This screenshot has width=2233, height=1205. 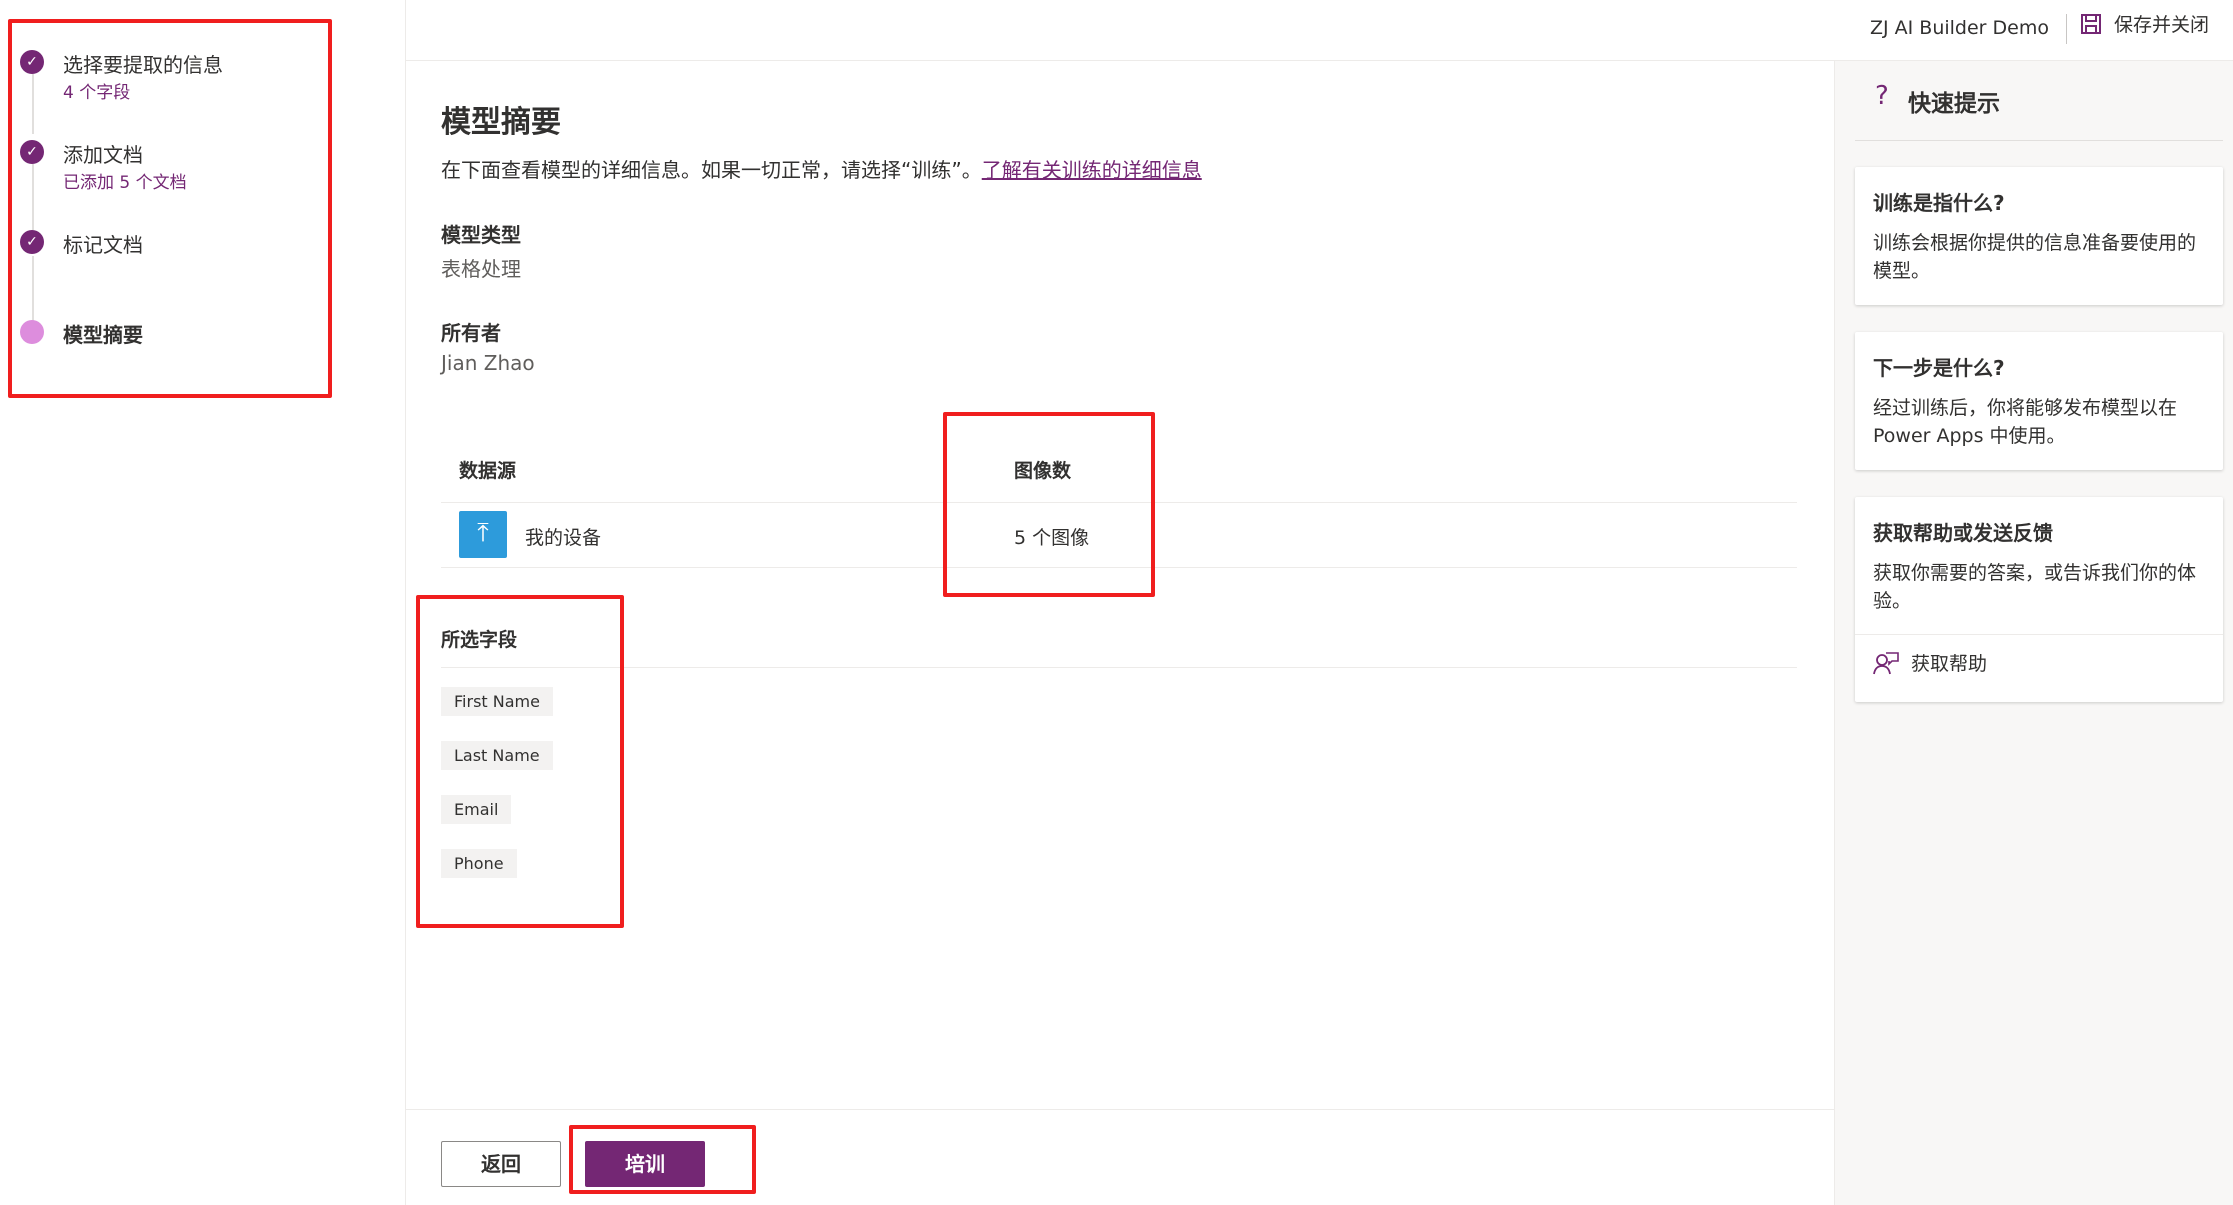 What do you see at coordinates (488, 471) in the screenshot?
I see `column-header-source: 数据源` at bounding box center [488, 471].